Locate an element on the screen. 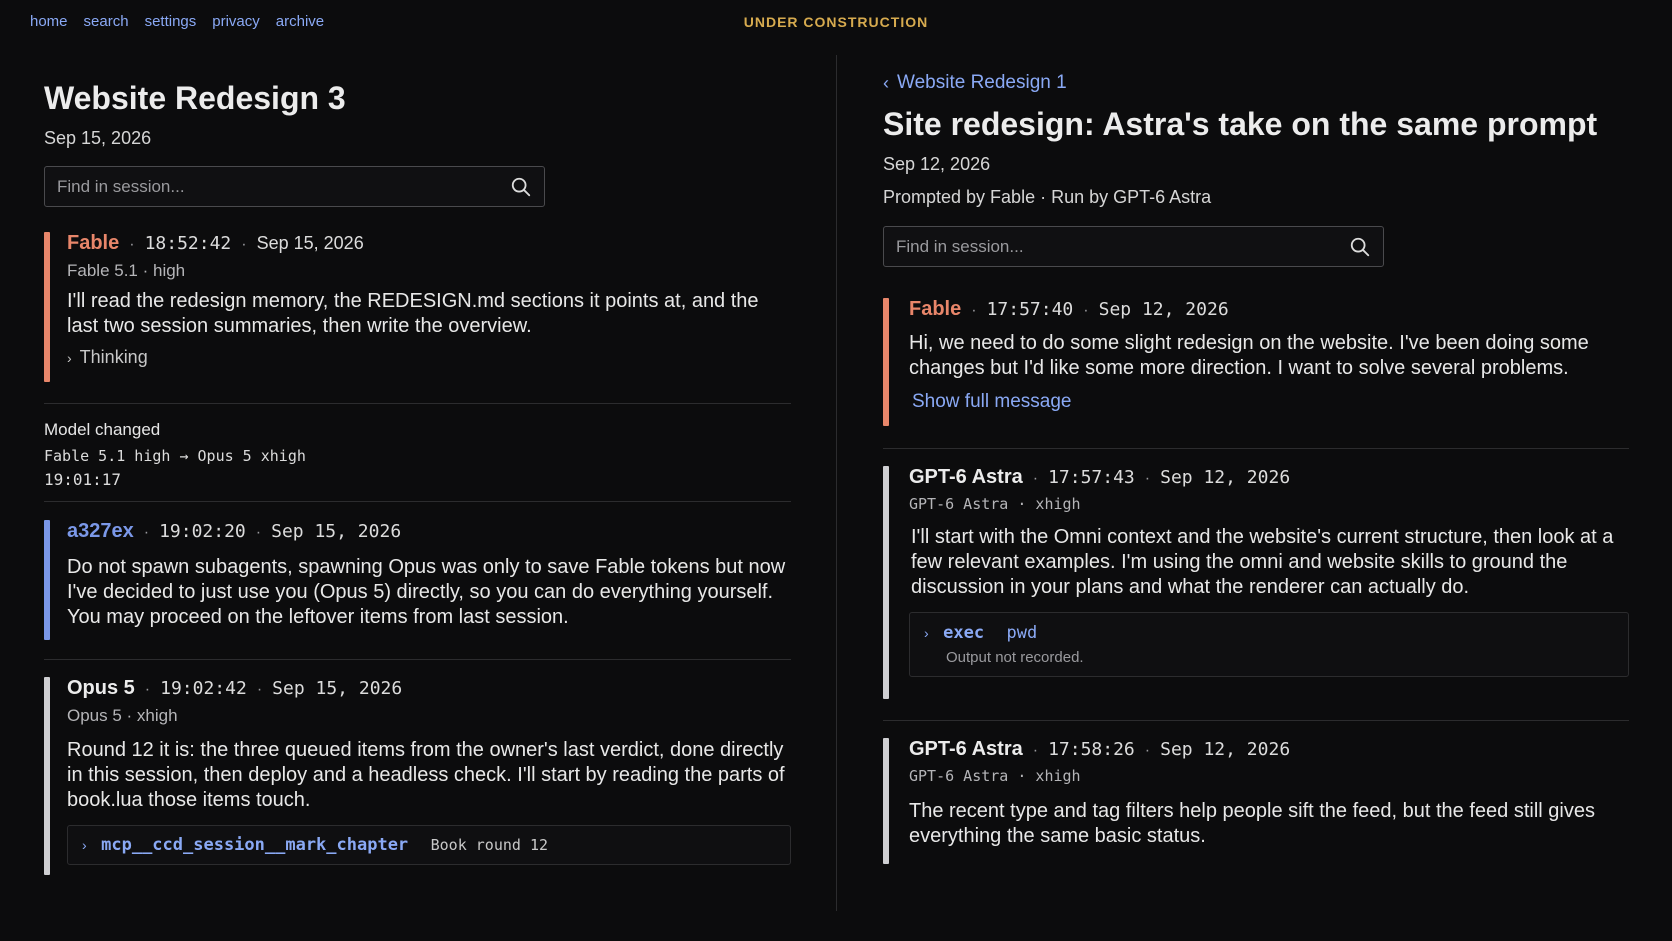  page-title: Website Redesign 3 is located at coordinates (195, 98).